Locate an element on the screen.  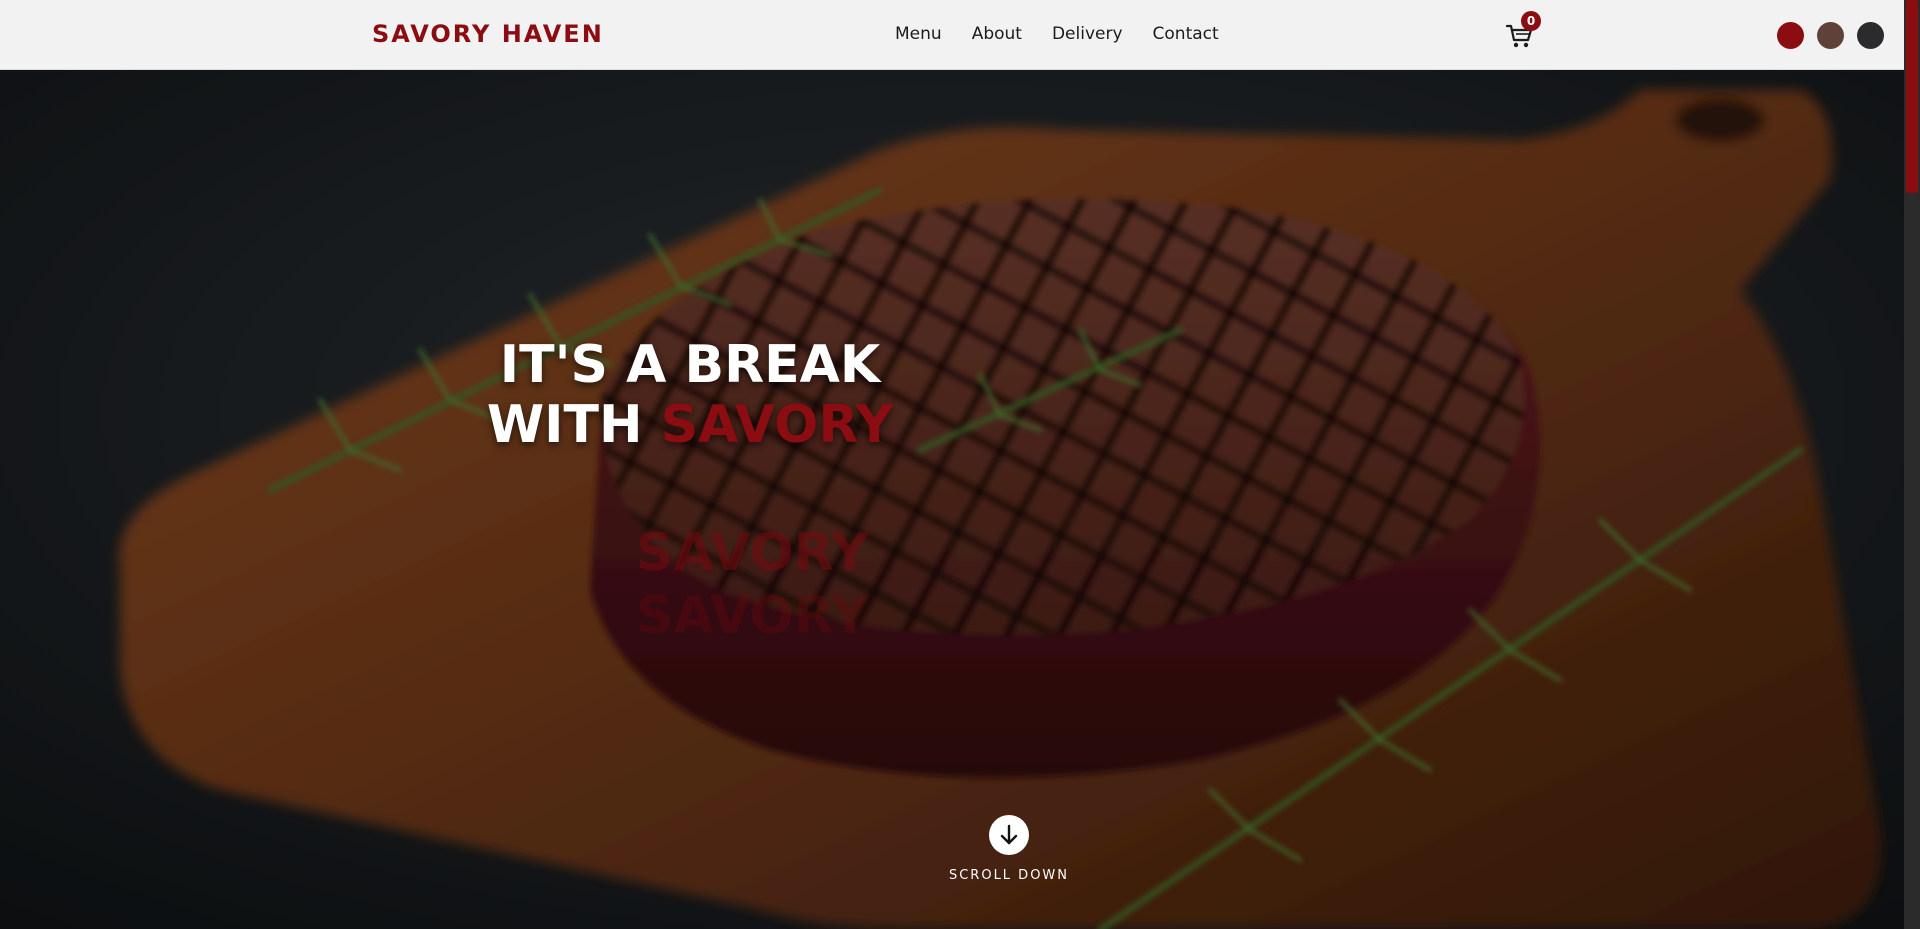
headline-accent: SAVORY is located at coordinates (777, 425).